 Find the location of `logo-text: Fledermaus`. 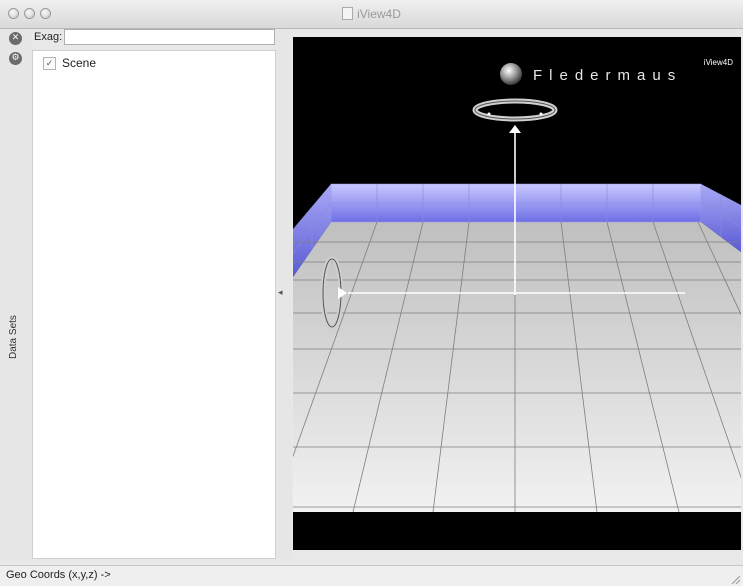

logo-text: Fledermaus is located at coordinates (607, 75).